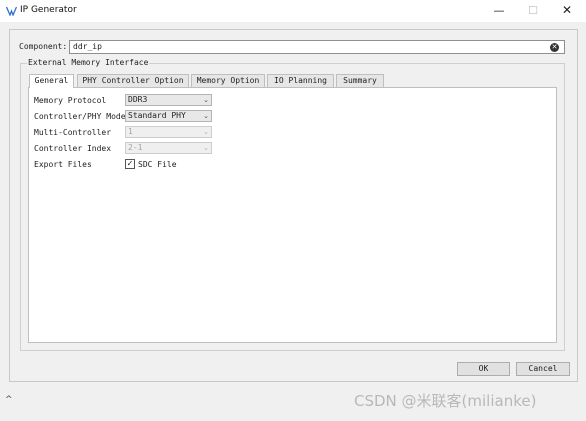 The image size is (586, 421). What do you see at coordinates (63, 164) in the screenshot?
I see `export-files-label: Export Files` at bounding box center [63, 164].